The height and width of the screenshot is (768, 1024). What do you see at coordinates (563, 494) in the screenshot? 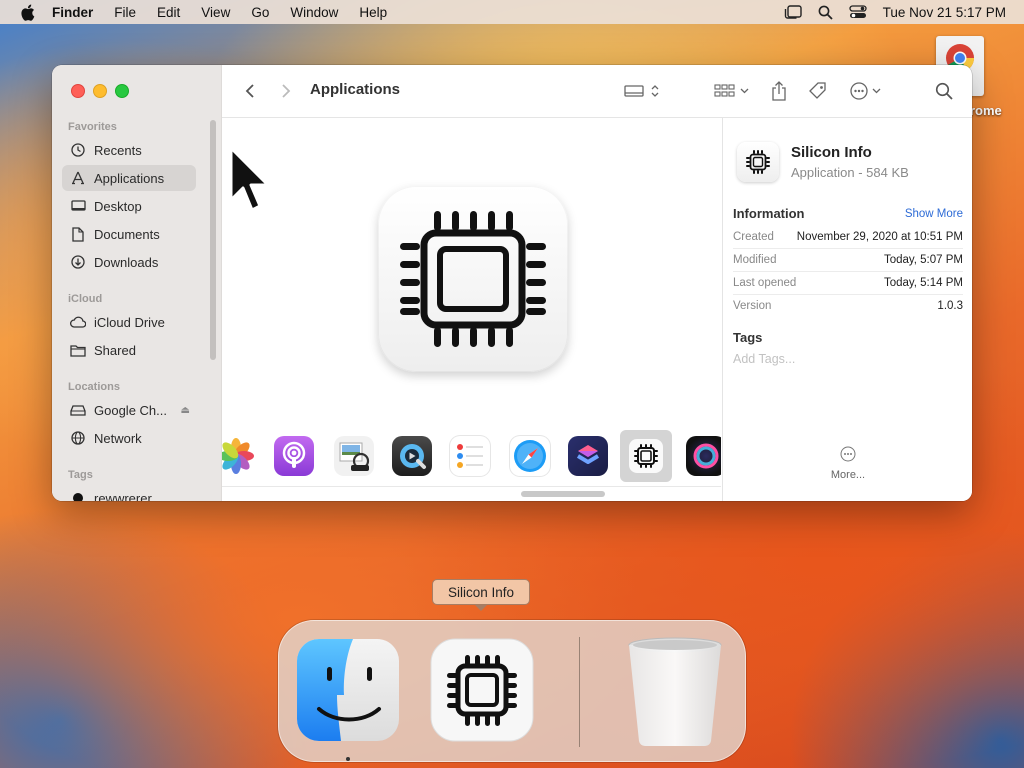
I see `horizontal-scrollbar` at bounding box center [563, 494].